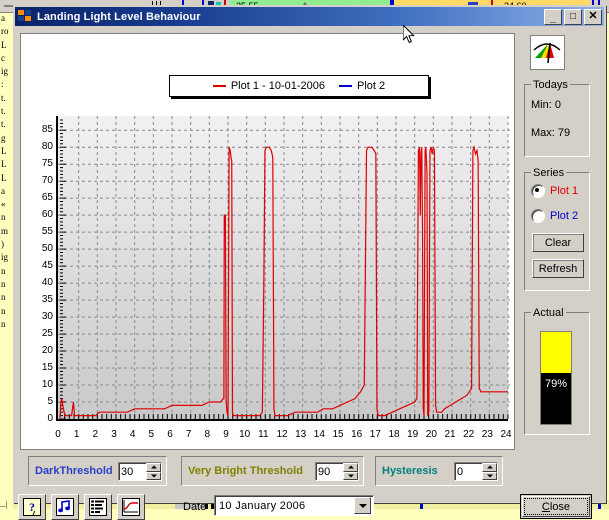 The width and height of the screenshot is (609, 520). What do you see at coordinates (58, 434) in the screenshot?
I see `x-tick-label: 0` at bounding box center [58, 434].